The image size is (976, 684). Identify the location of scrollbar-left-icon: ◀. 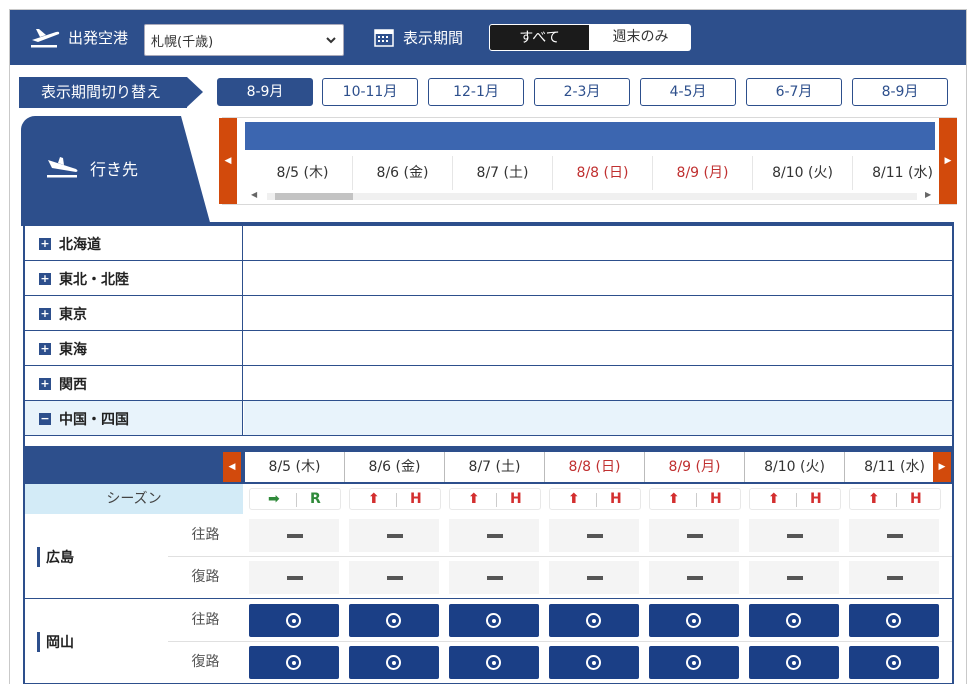
(254, 194).